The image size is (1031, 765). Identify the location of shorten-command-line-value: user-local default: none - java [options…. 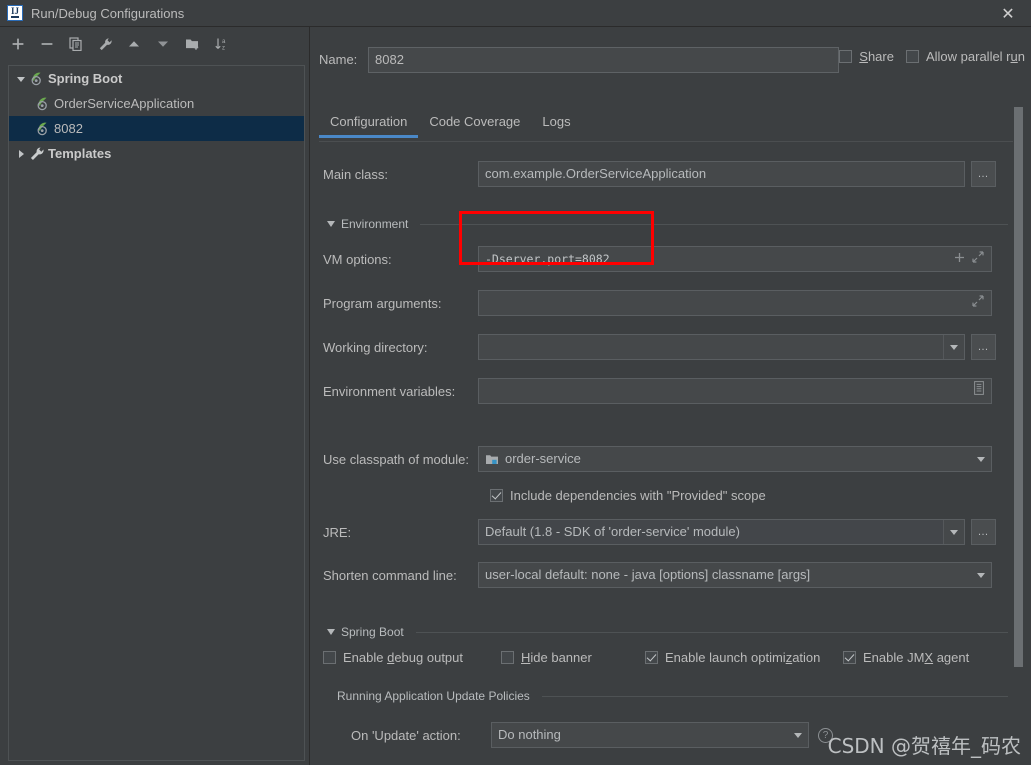
(648, 574).